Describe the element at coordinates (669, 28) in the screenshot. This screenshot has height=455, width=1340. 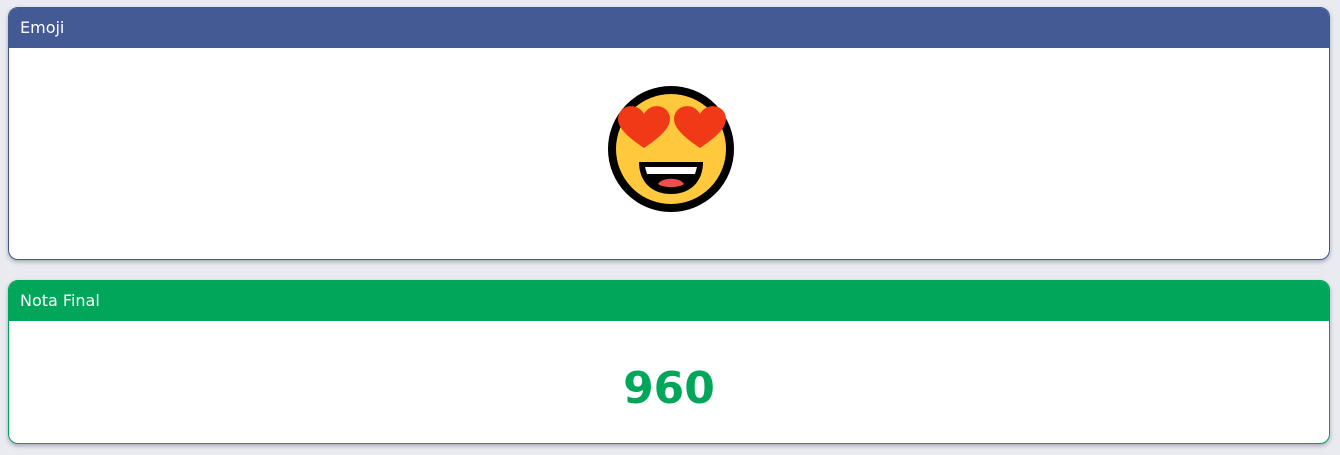
I see `emoji-card-header: Emoji` at that location.